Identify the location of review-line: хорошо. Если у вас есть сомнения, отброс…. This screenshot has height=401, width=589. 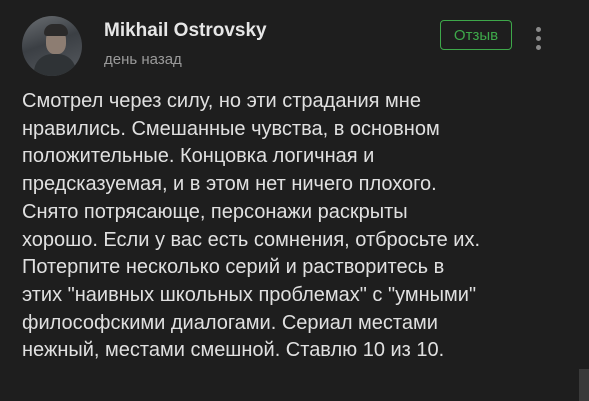
(251, 239).